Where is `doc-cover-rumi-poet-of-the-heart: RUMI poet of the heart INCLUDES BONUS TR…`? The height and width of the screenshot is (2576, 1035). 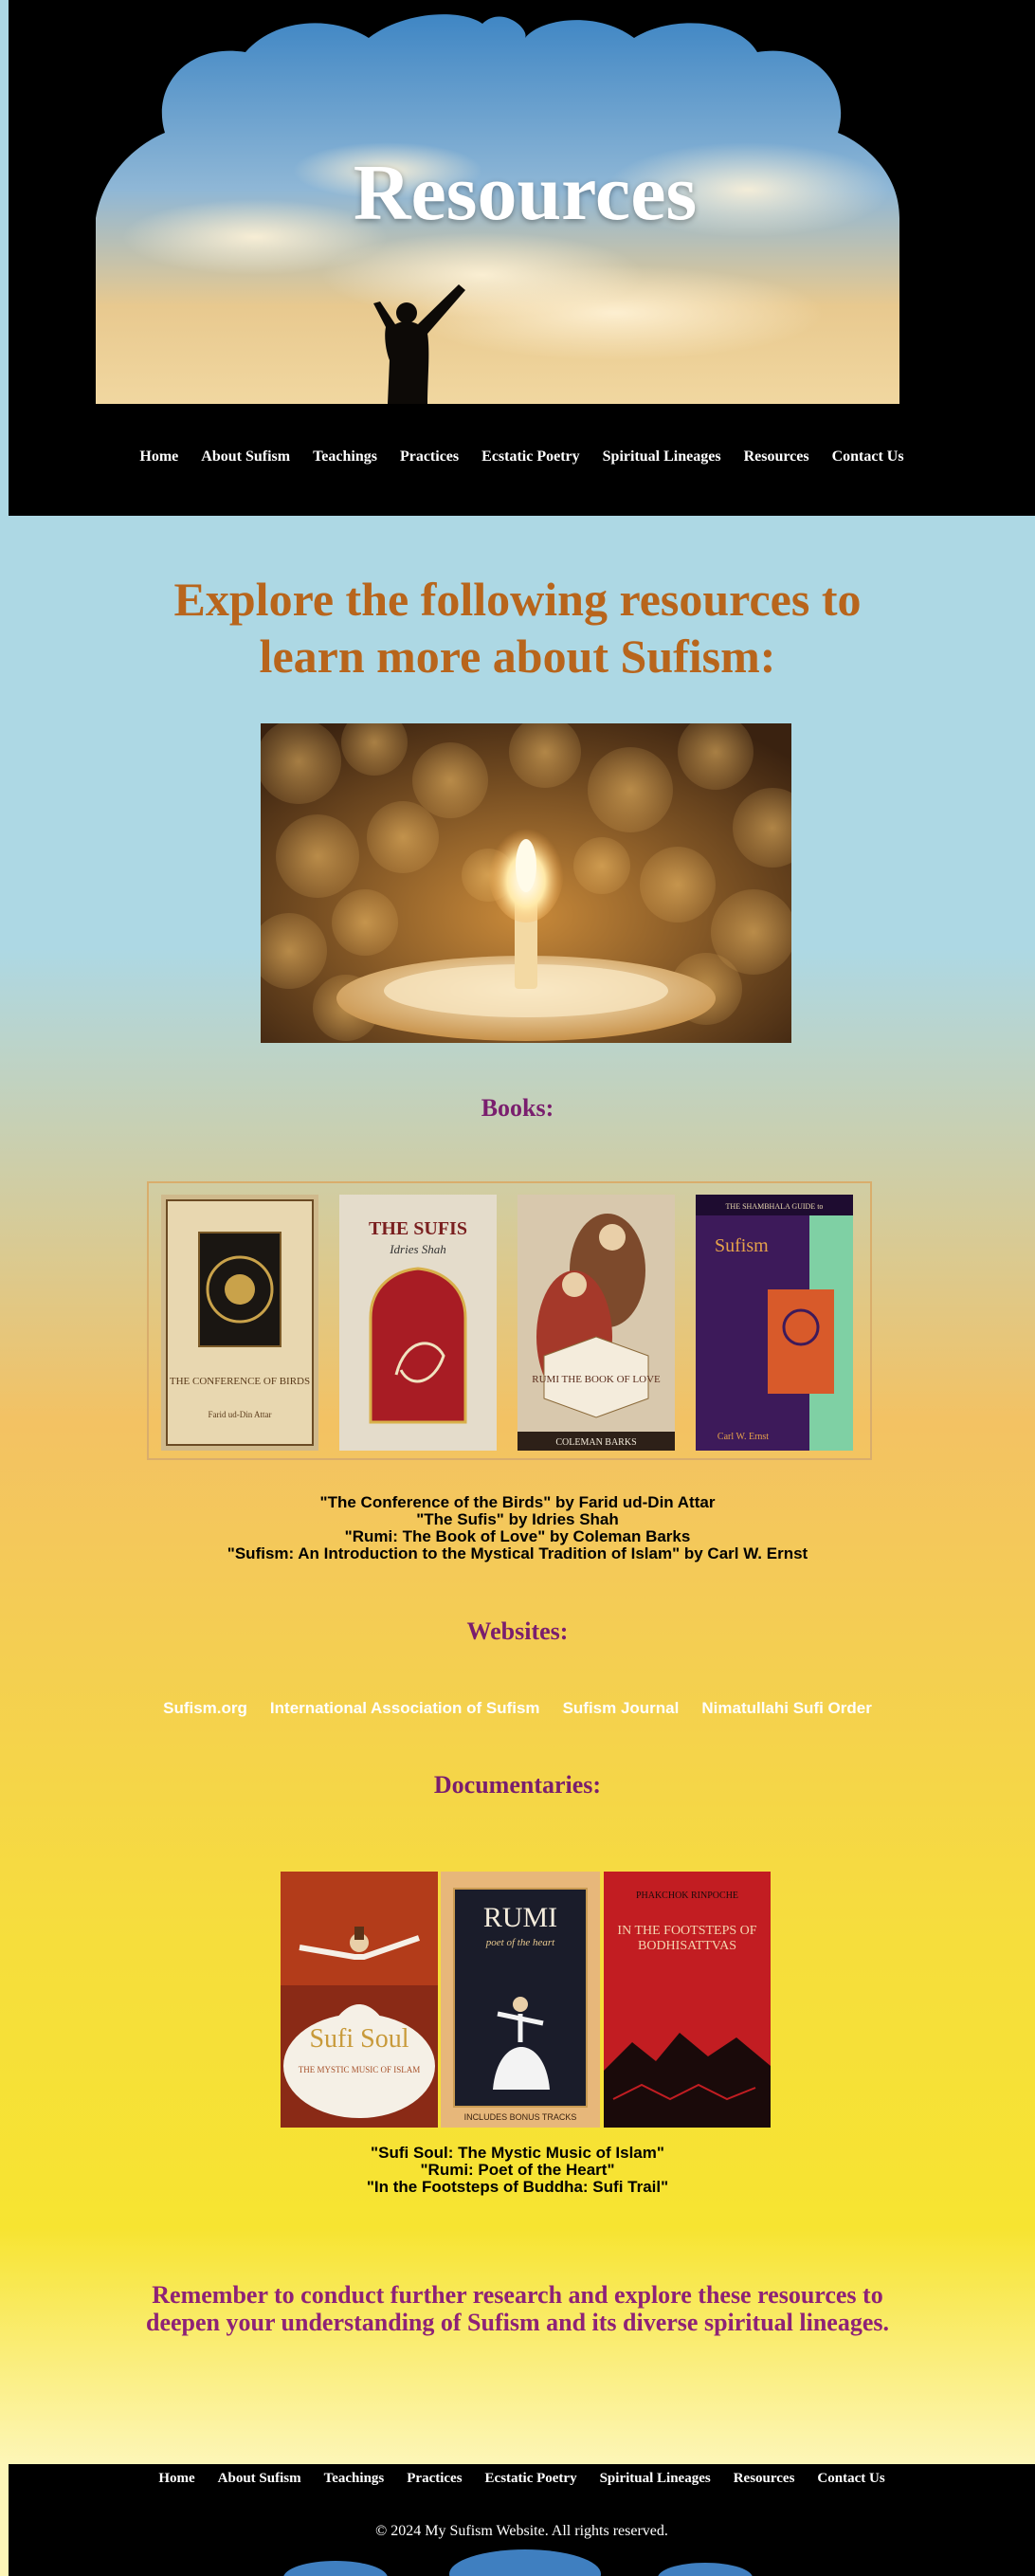 doc-cover-rumi-poet-of-the-heart: RUMI poet of the heart INCLUDES BONUS TR… is located at coordinates (520, 2000).